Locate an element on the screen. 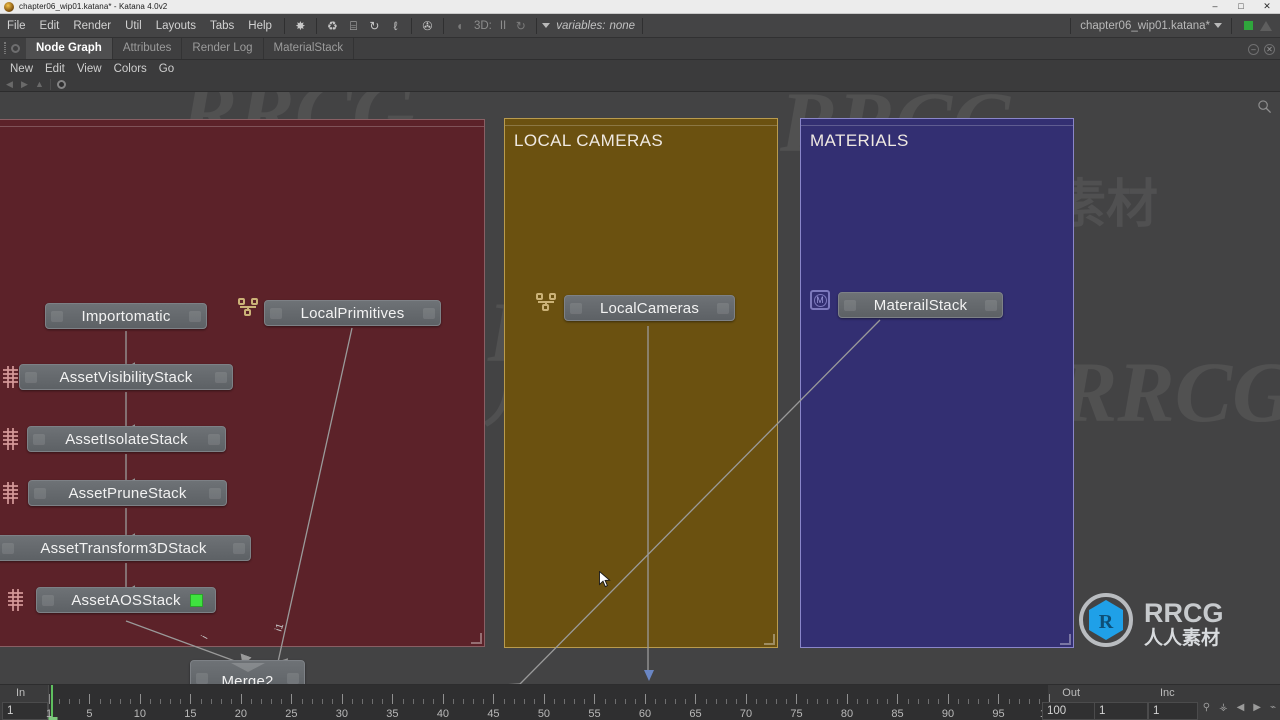 The height and width of the screenshot is (720, 1280). menu-help: Help is located at coordinates (260, 26).